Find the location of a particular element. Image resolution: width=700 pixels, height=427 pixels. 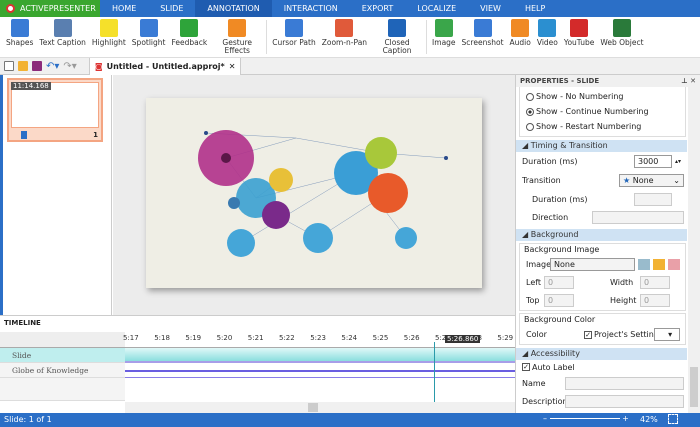

width-input: 0 is located at coordinates (655, 282).